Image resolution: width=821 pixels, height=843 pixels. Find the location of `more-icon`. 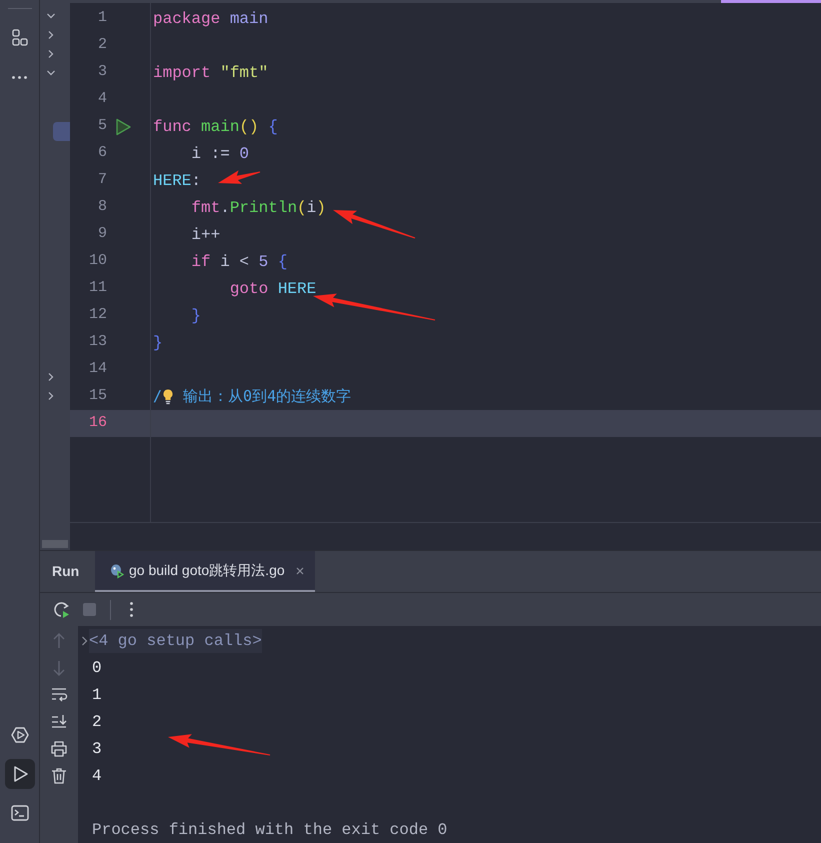

more-icon is located at coordinates (19, 77).